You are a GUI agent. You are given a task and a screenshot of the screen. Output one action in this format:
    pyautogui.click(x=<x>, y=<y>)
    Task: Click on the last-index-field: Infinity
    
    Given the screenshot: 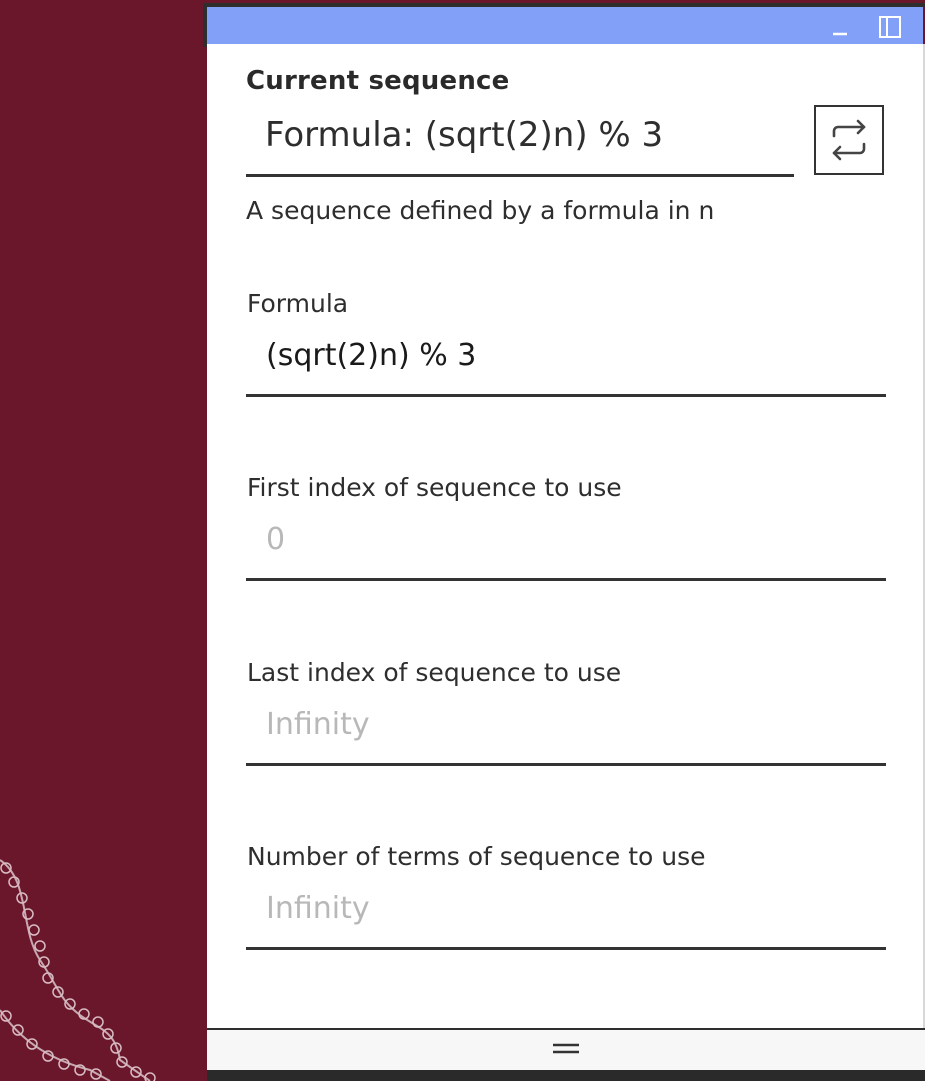 What is the action you would take?
    pyautogui.click(x=566, y=735)
    